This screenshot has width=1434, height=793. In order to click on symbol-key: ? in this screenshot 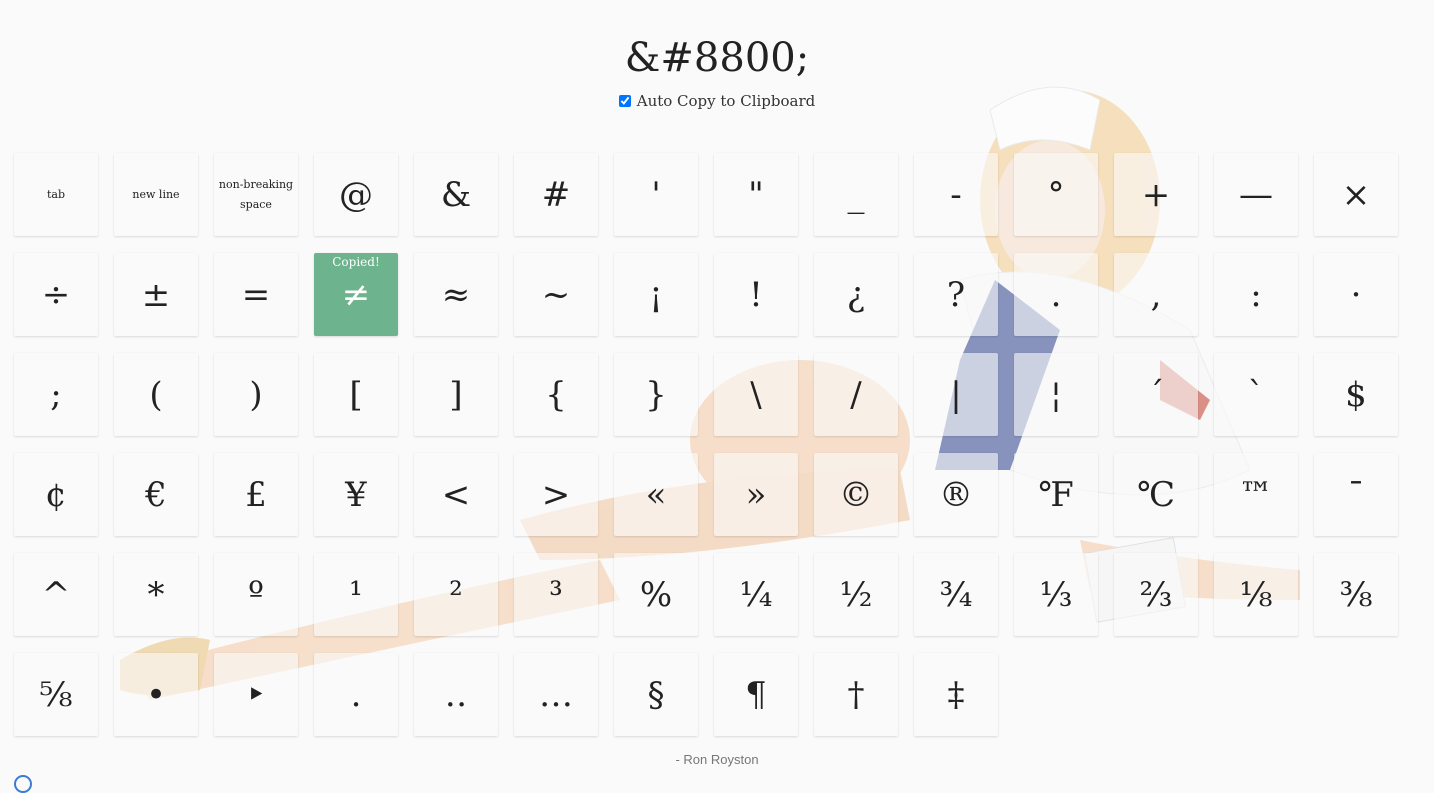, I will do `click(956, 294)`.